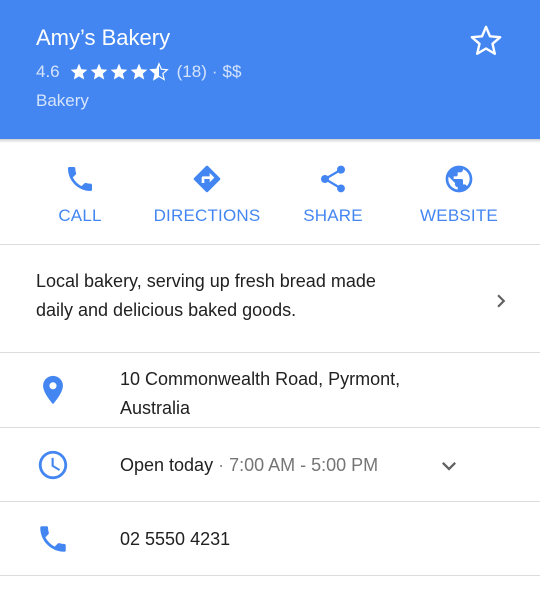 The height and width of the screenshot is (597, 540). I want to click on address-row: 10 Commonwealth Road, Pyrmont, Australia, so click(270, 390).